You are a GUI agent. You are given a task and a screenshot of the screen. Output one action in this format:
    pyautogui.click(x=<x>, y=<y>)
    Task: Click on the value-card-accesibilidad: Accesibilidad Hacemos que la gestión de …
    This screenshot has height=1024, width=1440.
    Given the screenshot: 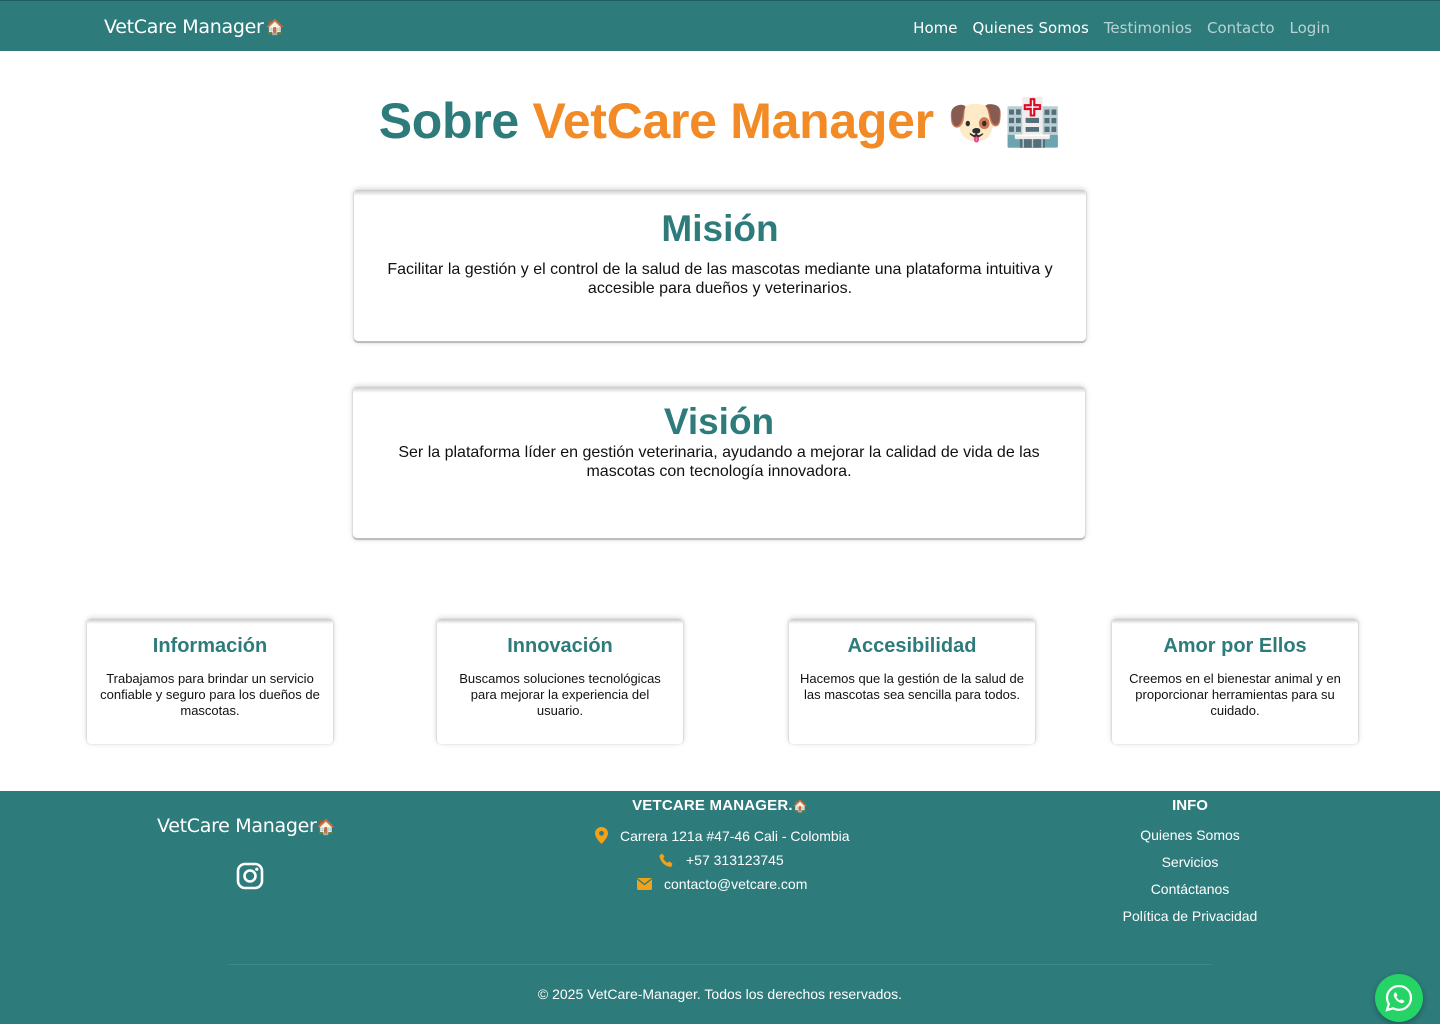 What is the action you would take?
    pyautogui.click(x=912, y=681)
    